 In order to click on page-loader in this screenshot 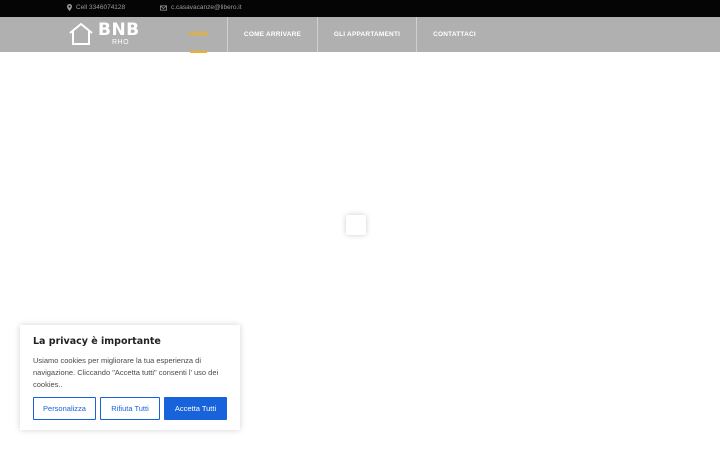, I will do `click(356, 225)`.